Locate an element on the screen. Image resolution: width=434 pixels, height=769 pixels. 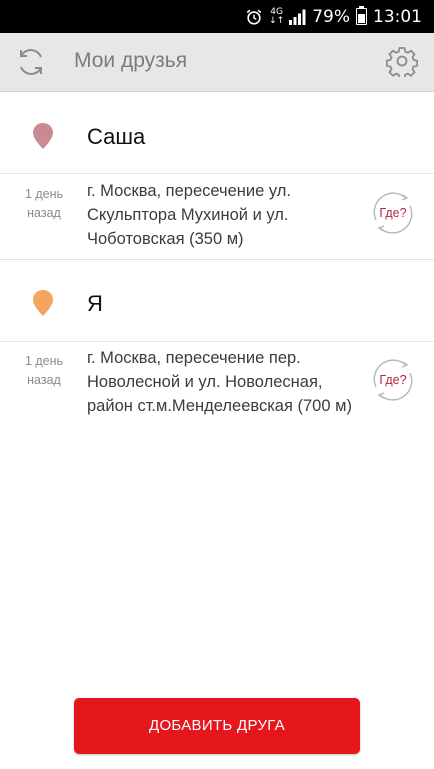
network-activity: ↓↑ is located at coordinates (277, 20).